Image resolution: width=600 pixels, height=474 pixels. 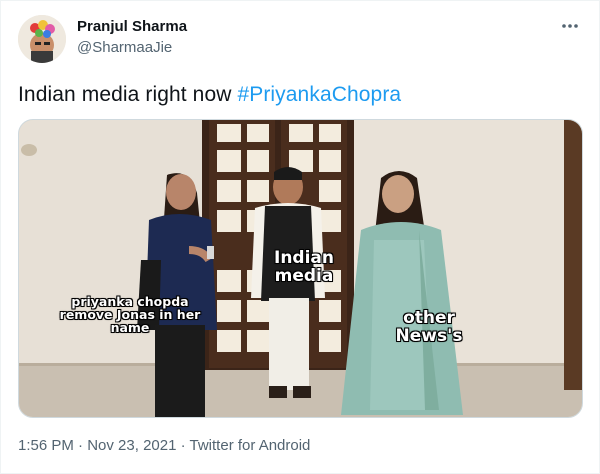 I want to click on author-name: Pranjul Sharma, so click(x=132, y=26).